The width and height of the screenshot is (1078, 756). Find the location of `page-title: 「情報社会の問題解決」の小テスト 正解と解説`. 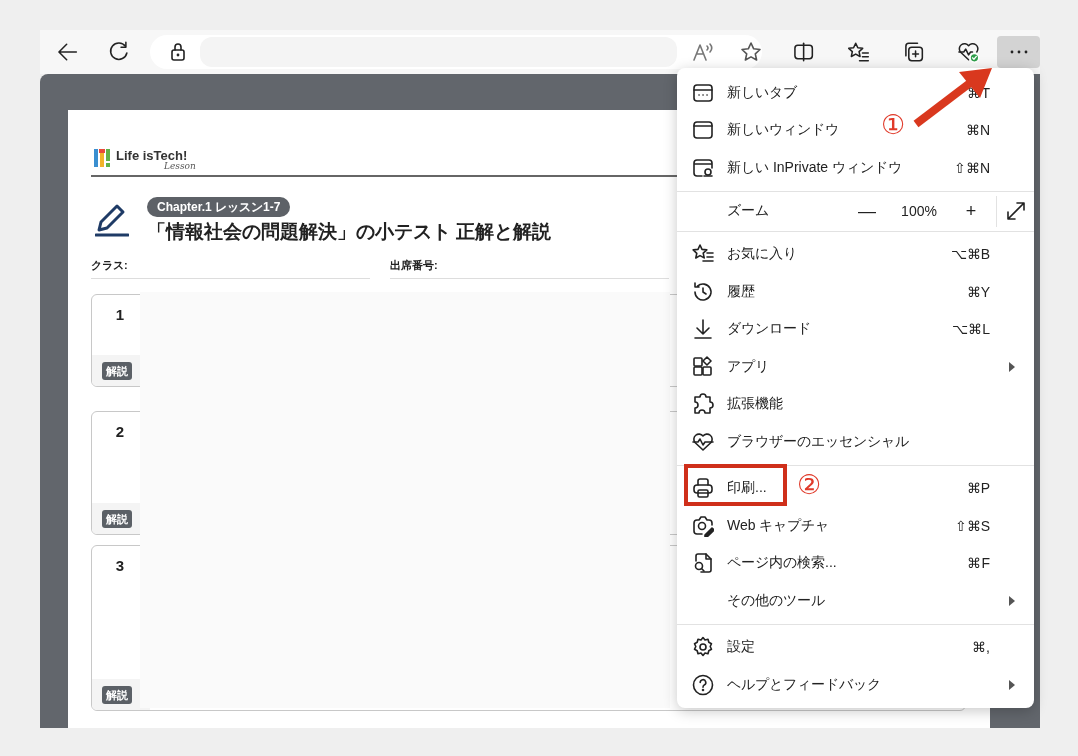

page-title: 「情報社会の問題解決」の小テスト 正解と解説 is located at coordinates (349, 232).